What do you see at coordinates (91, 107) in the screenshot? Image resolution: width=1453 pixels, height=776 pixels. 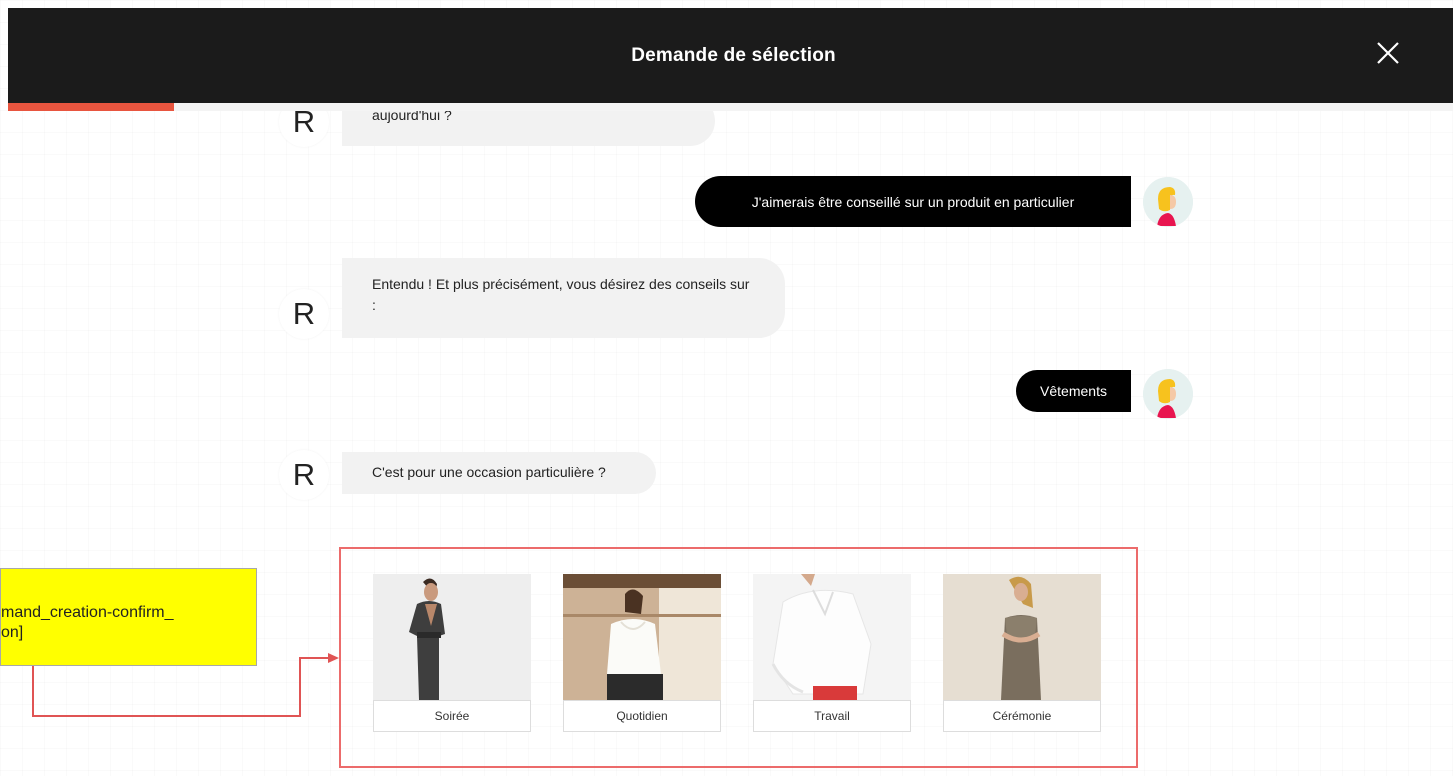 I see `progress-fill-overlay` at bounding box center [91, 107].